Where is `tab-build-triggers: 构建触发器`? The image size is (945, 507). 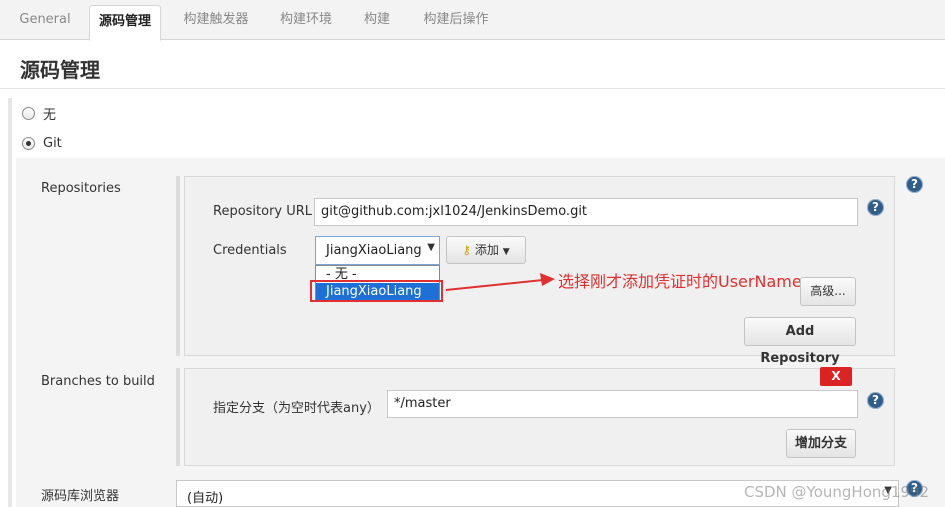 tab-build-triggers: 构建触发器 is located at coordinates (216, 20).